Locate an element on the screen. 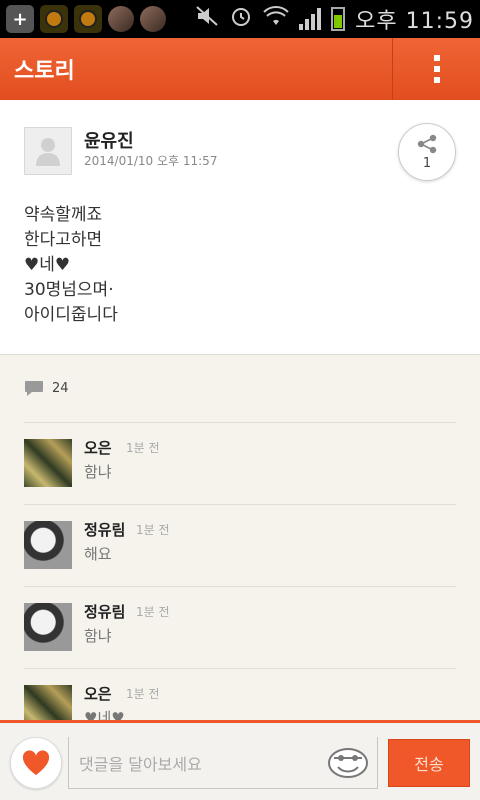  comment-text: ♥네♥ is located at coordinates (104, 714).